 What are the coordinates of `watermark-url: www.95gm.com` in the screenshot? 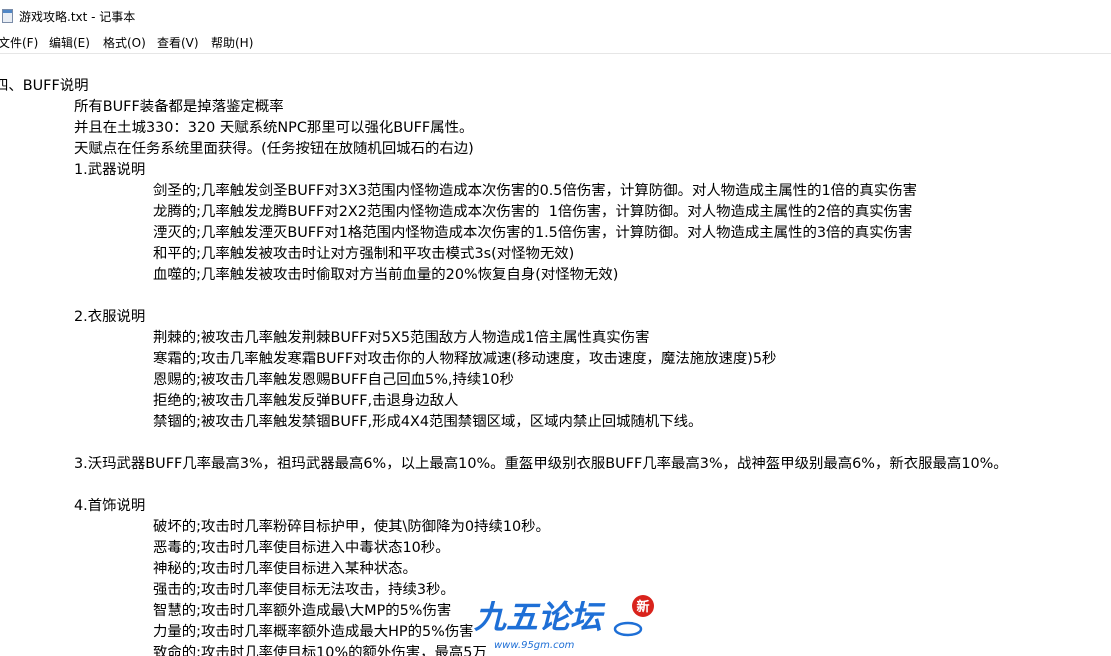 It's located at (534, 645).